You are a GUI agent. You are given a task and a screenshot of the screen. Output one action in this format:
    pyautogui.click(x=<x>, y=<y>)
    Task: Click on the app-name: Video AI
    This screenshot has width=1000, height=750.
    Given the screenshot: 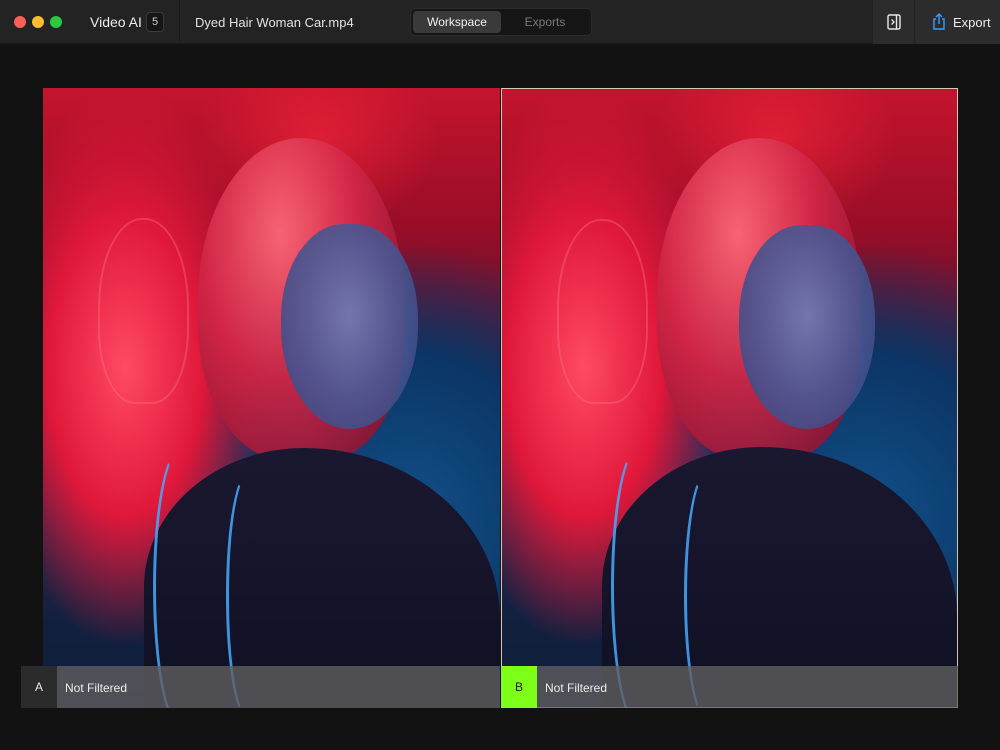 What is the action you would take?
    pyautogui.click(x=116, y=22)
    